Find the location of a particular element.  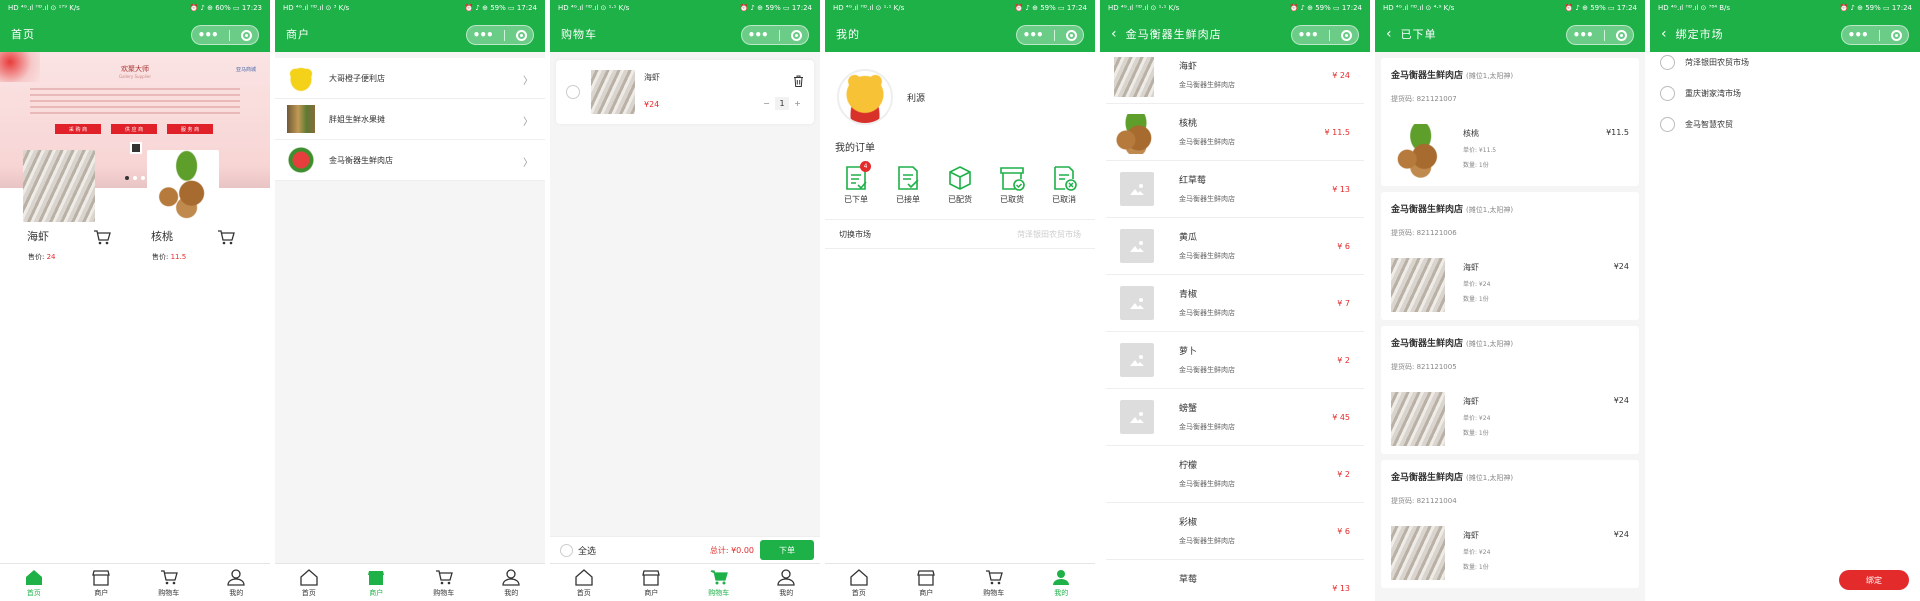

merchant-name: 大哥橙子便利店 is located at coordinates (357, 78).